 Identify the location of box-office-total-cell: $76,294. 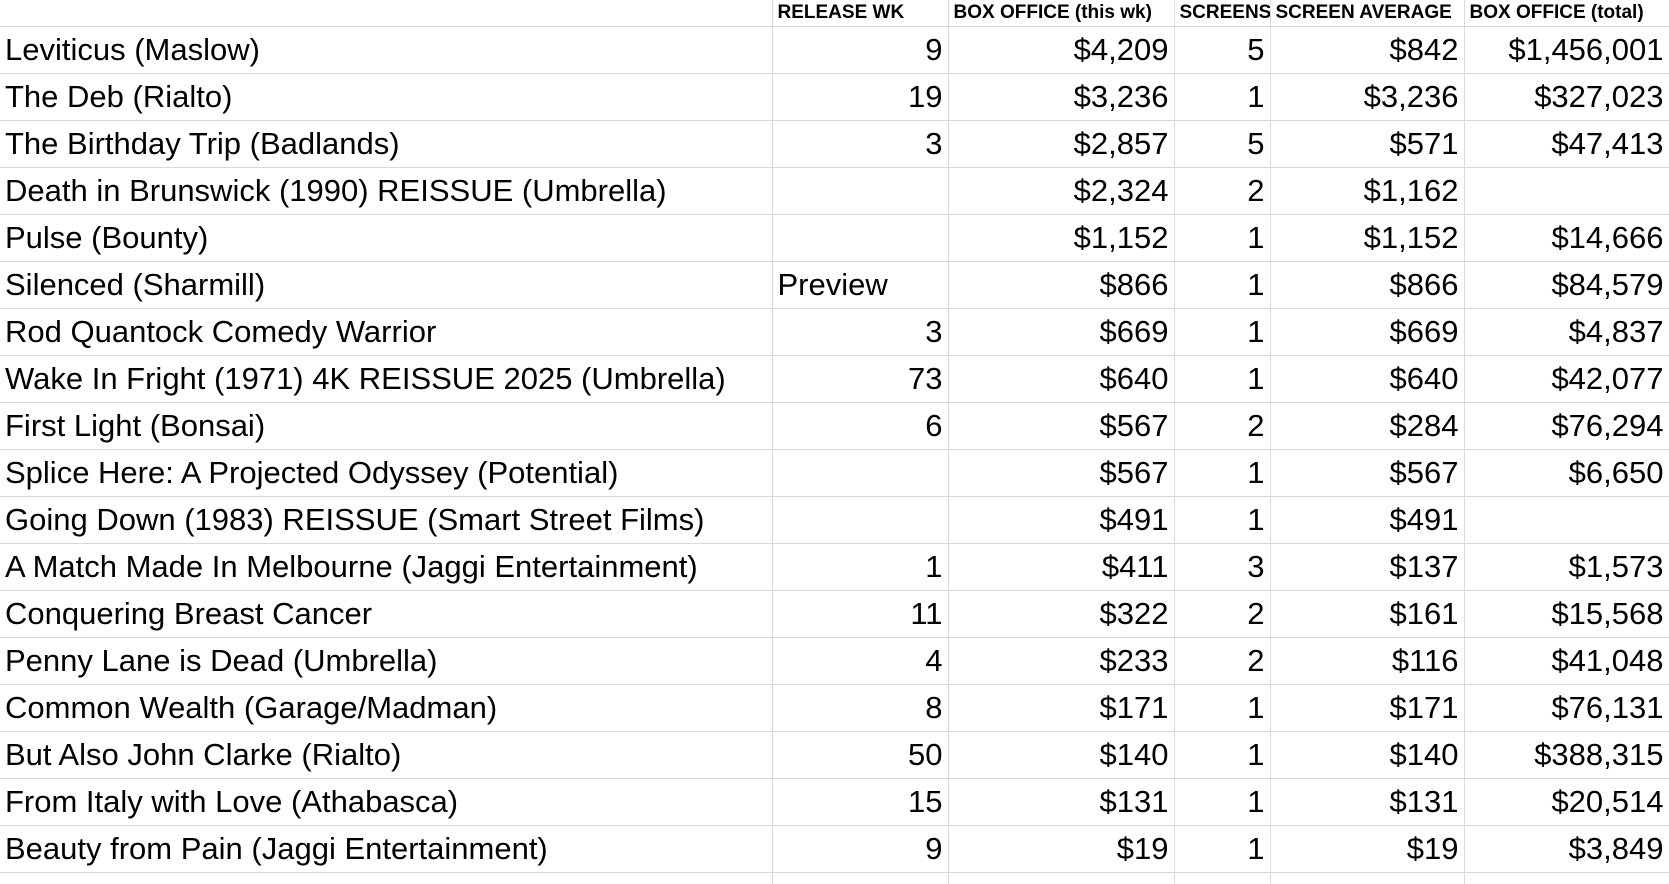
(1566, 426).